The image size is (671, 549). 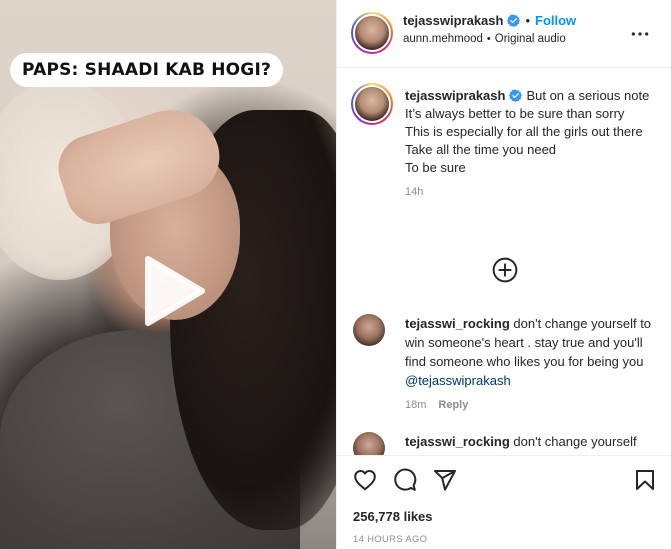 I want to click on author-avatar, so click(x=372, y=33).